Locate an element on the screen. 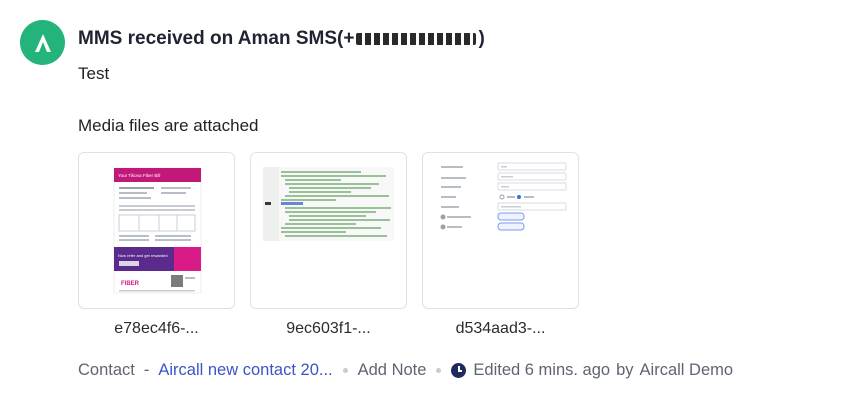 Image resolution: width=847 pixels, height=405 pixels. bill-brand-text: FIBER is located at coordinates (130, 284).